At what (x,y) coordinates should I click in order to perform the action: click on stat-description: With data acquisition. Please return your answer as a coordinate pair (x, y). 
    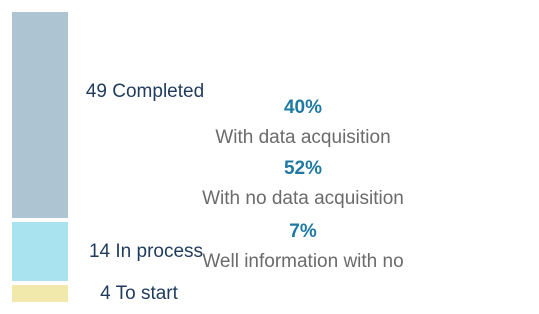
    Looking at the image, I should click on (303, 137).